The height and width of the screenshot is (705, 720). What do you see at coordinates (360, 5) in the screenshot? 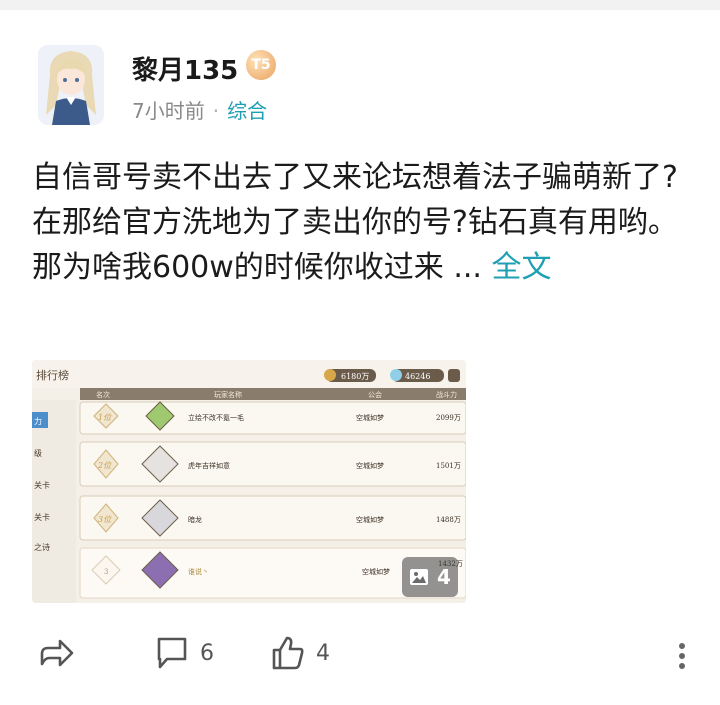
I see `top-divider` at bounding box center [360, 5].